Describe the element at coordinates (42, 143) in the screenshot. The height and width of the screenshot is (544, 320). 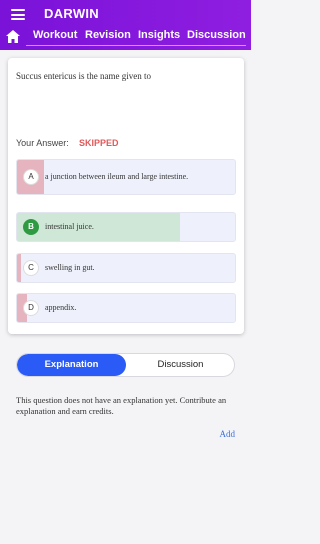
I see `your-answer-label: Your Answer:` at that location.